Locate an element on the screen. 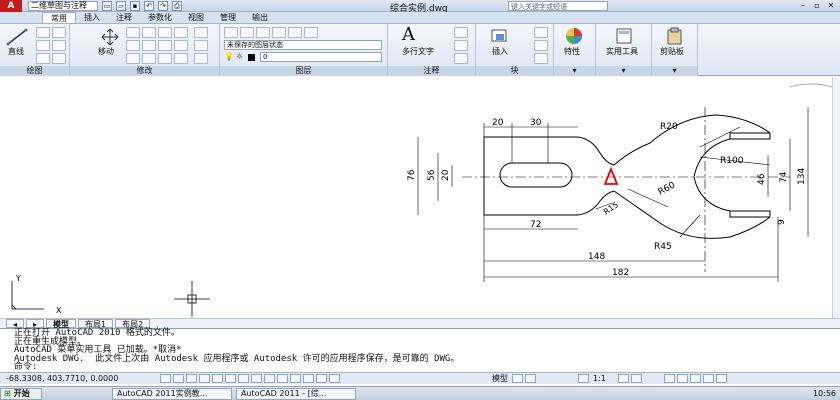  layers-panel-title: 图层 is located at coordinates (303, 71).